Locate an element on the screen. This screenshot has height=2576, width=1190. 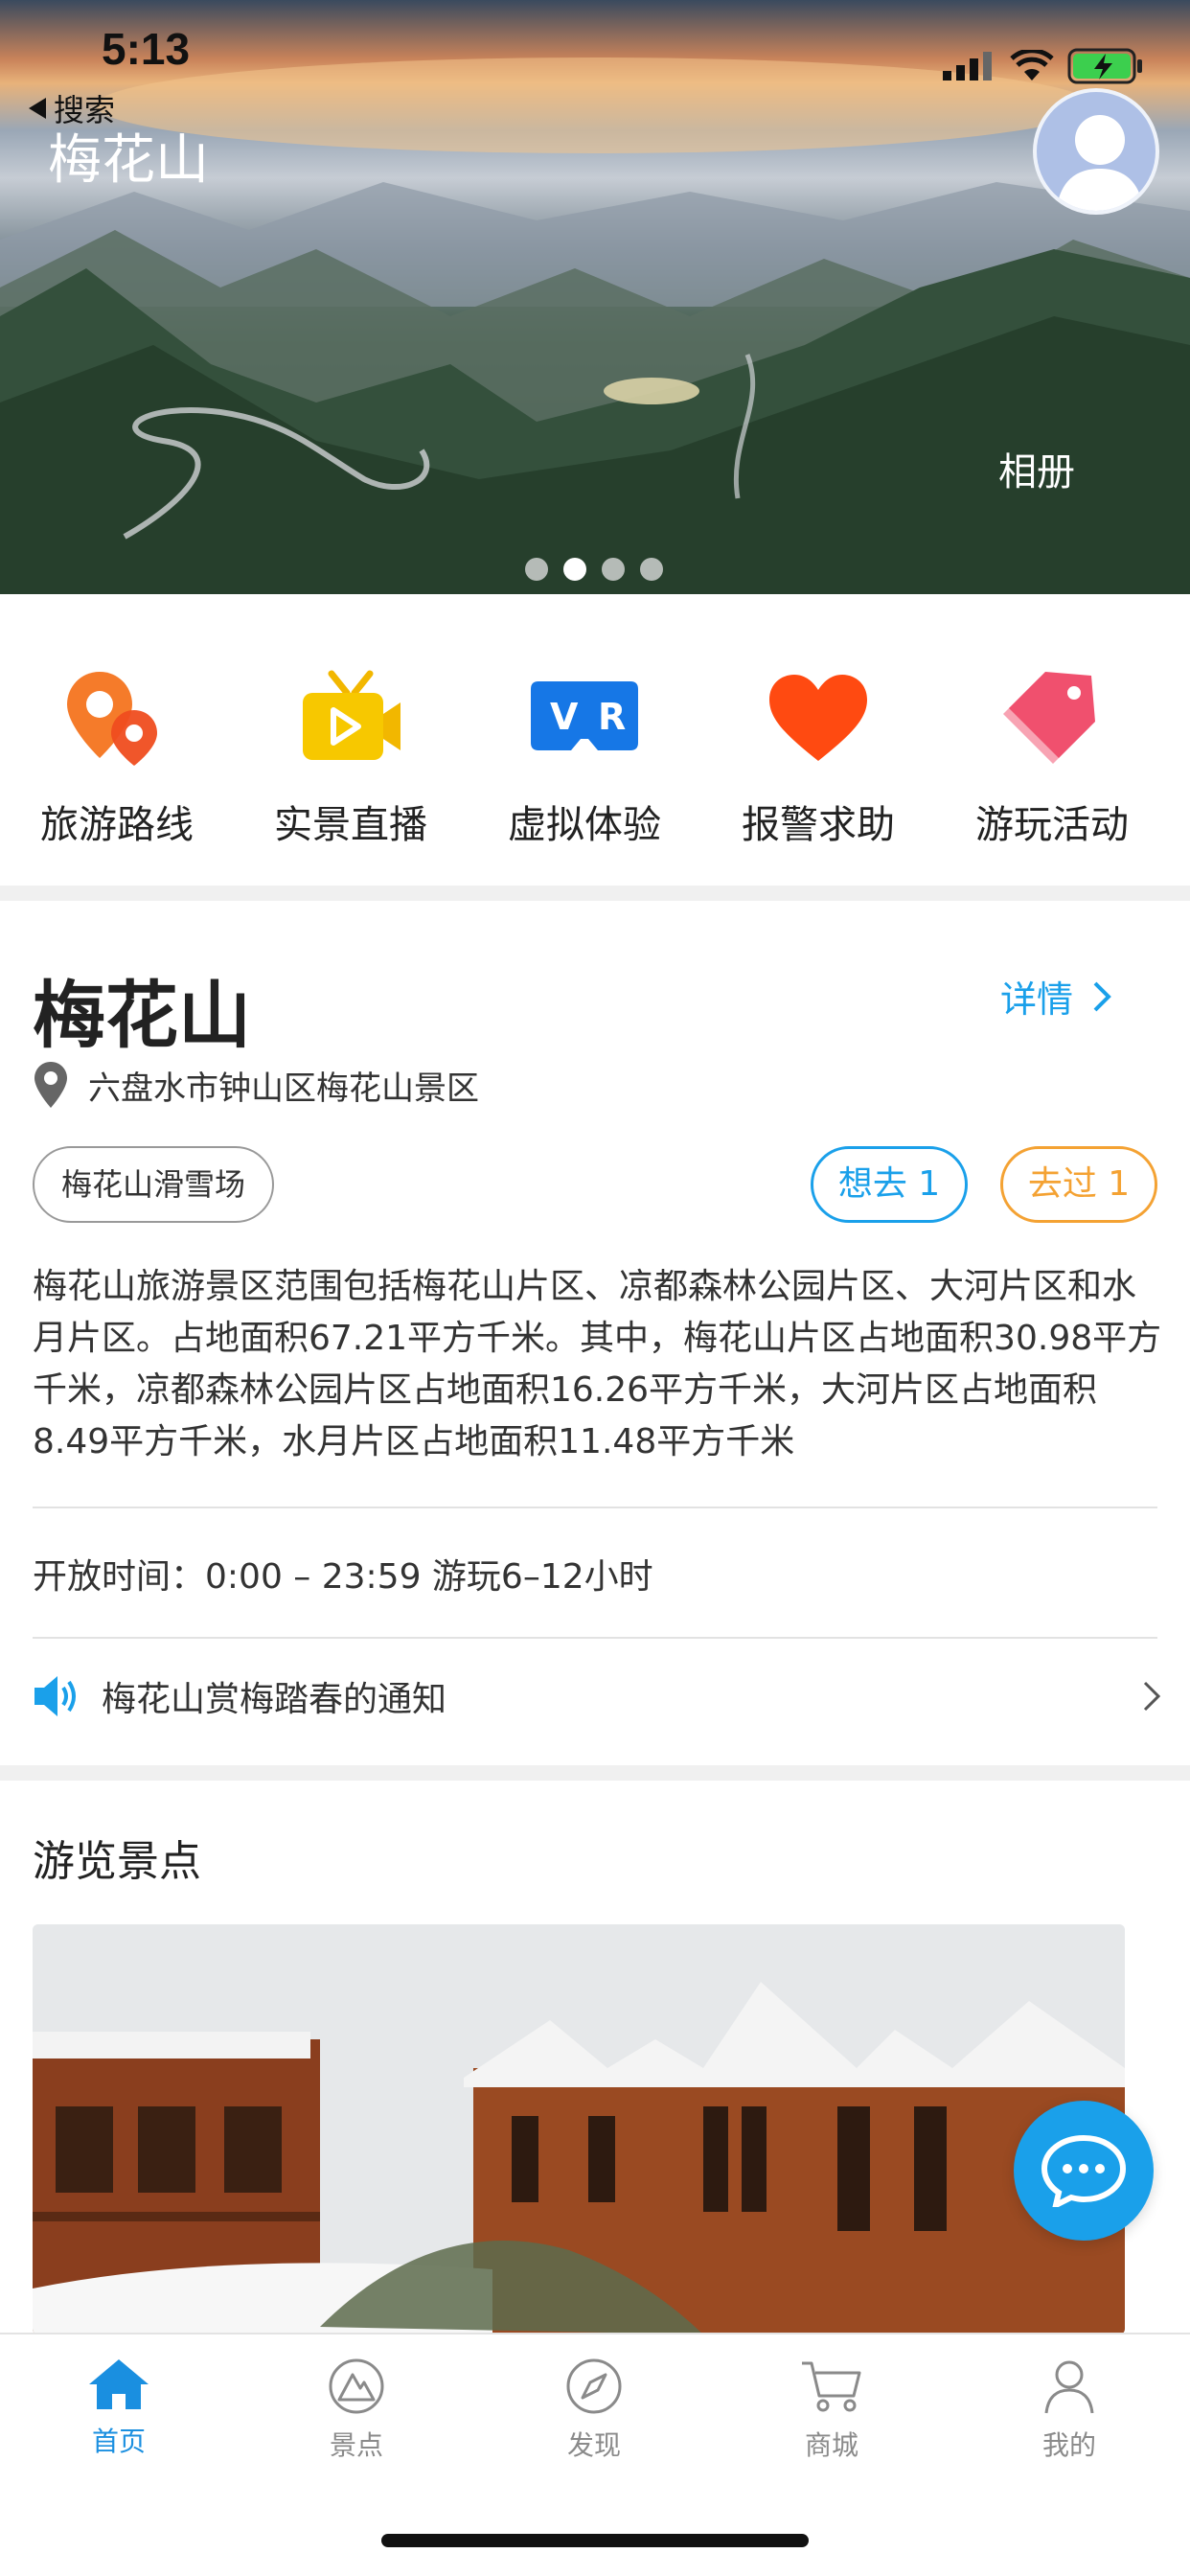
address-row: 六盘水市钟山区梅花山景区 is located at coordinates (256, 1085).